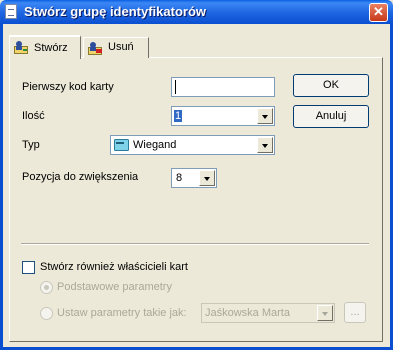  I want to click on create-owners-checkbox, so click(28, 267).